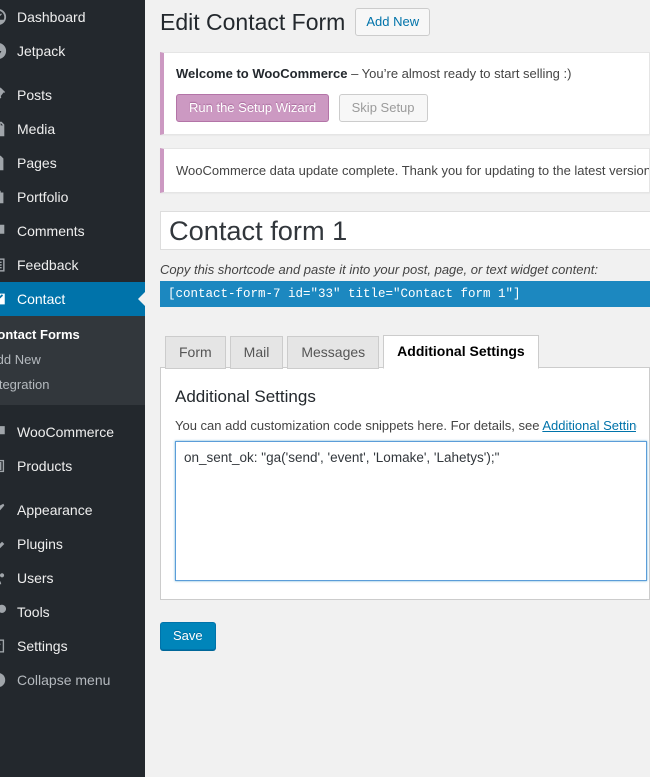 The image size is (650, 777). Describe the element at coordinates (4, 197) in the screenshot. I see `portfolio-icon` at that location.